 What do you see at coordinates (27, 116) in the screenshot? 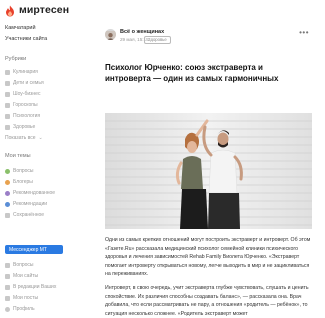
I see `sidebar-item-label: Психология` at bounding box center [27, 116].